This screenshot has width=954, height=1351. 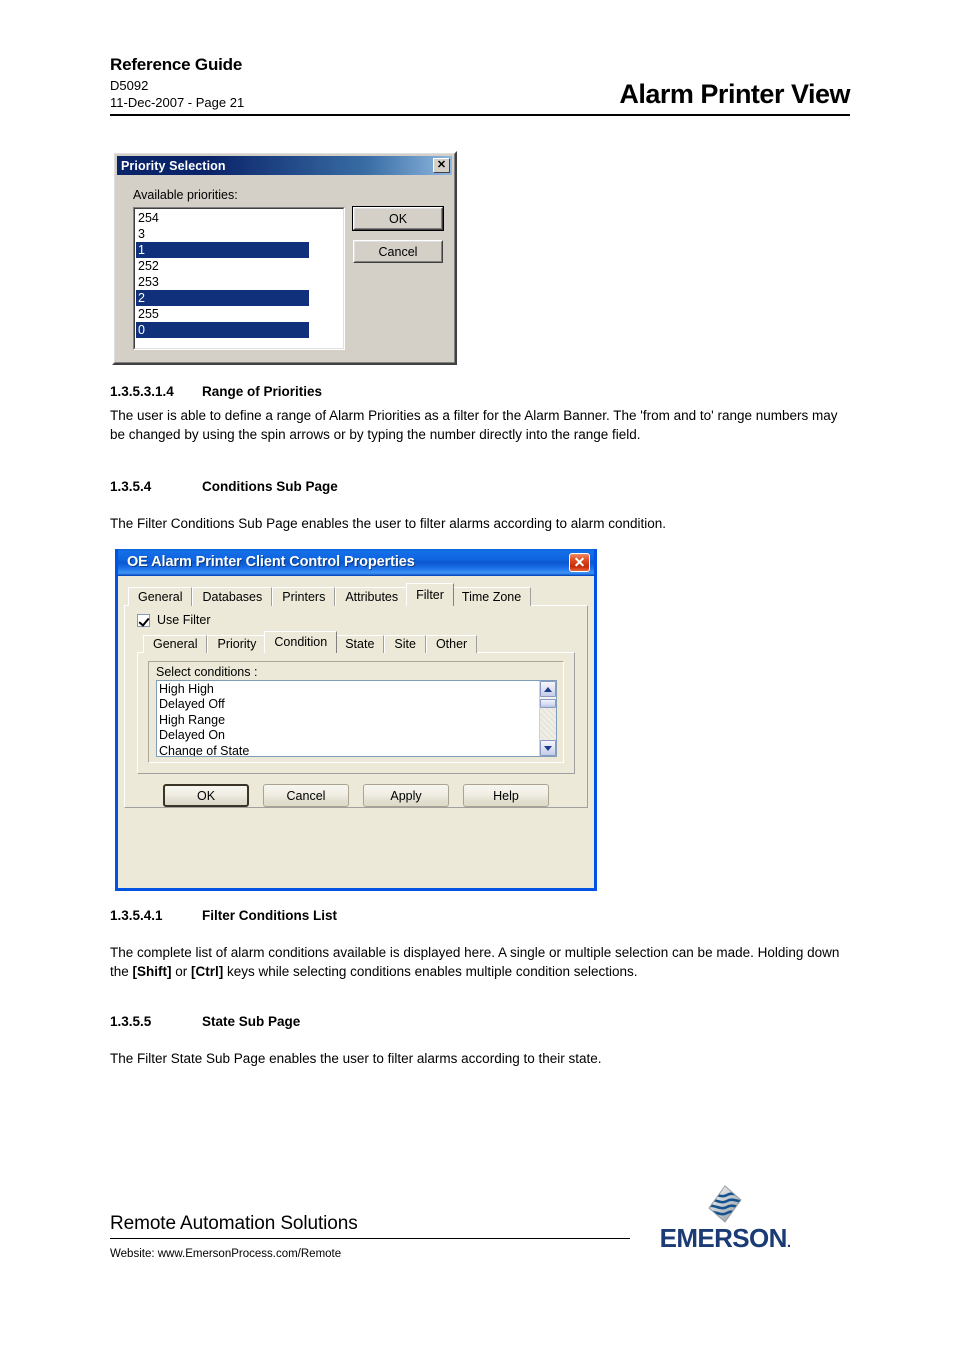 I want to click on tab-attributes: Attributes, so click(x=372, y=596).